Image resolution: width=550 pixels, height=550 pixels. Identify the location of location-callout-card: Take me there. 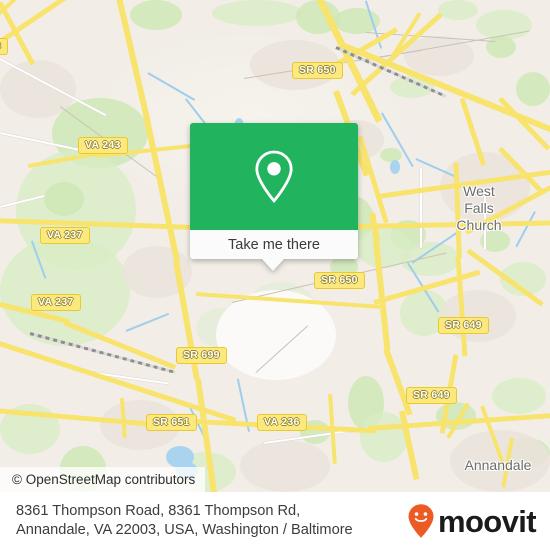
(274, 197).